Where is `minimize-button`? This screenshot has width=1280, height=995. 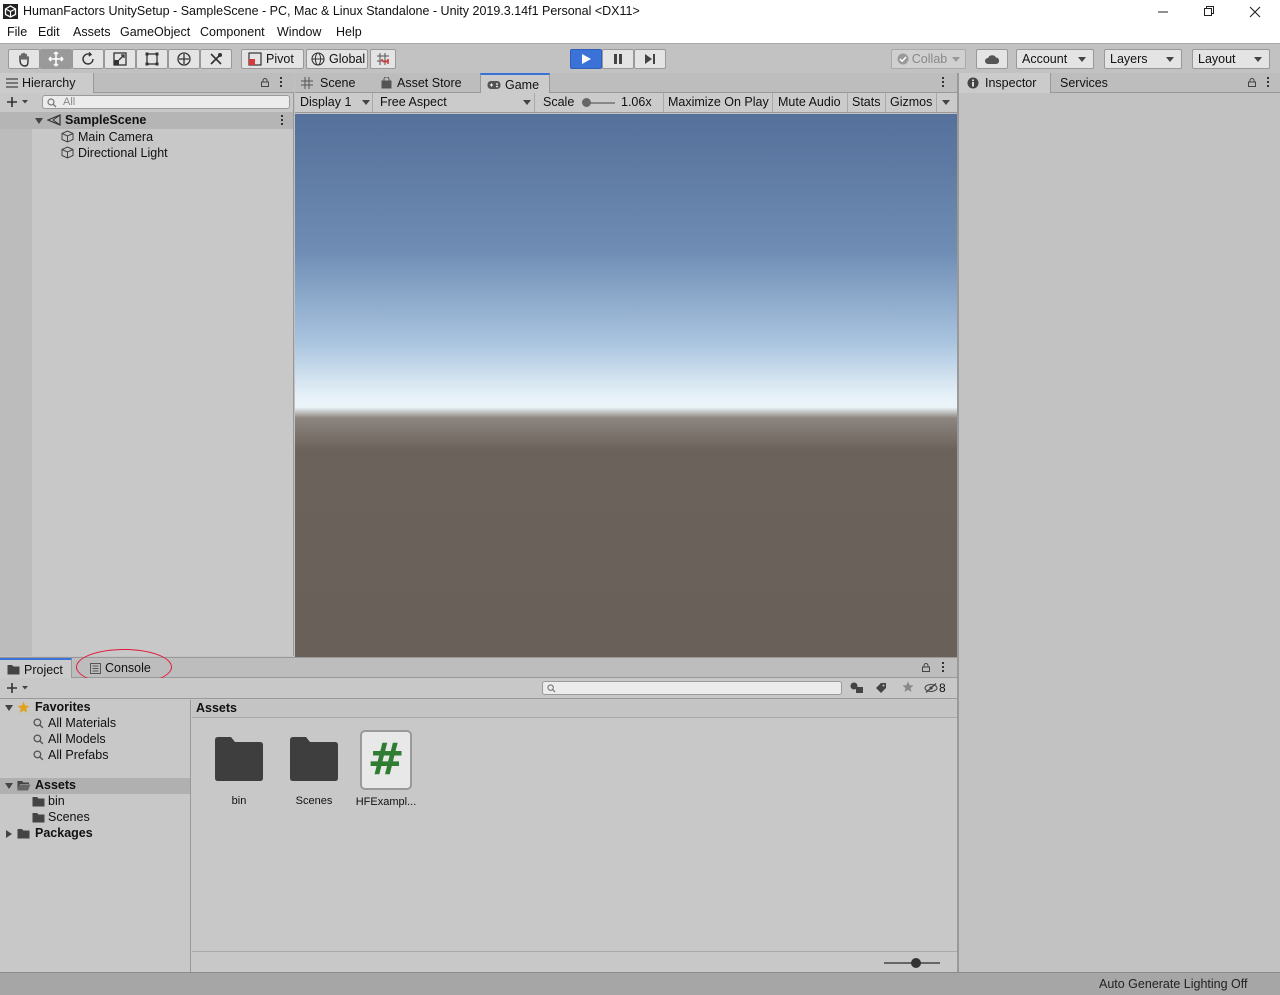
minimize-button is located at coordinates (1163, 11).